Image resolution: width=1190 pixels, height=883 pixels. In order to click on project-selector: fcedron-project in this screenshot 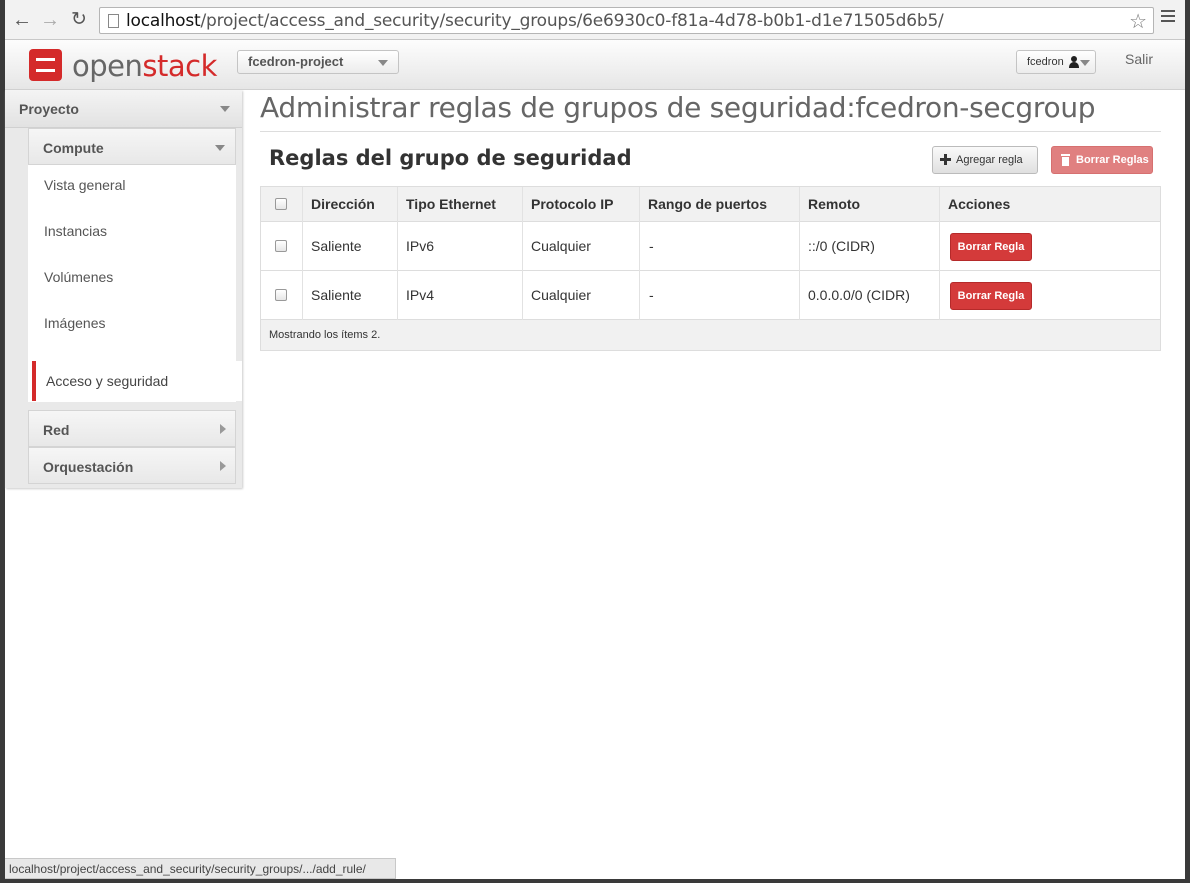, I will do `click(318, 62)`.